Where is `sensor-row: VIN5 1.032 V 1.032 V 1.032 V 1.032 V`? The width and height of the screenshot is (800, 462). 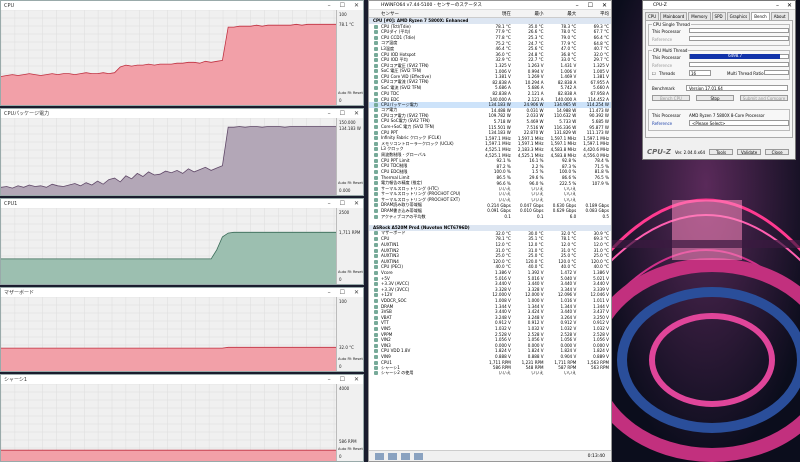 sensor-row: VIN5 1.032 V 1.032 V 1.032 V 1.032 V is located at coordinates (490, 329).